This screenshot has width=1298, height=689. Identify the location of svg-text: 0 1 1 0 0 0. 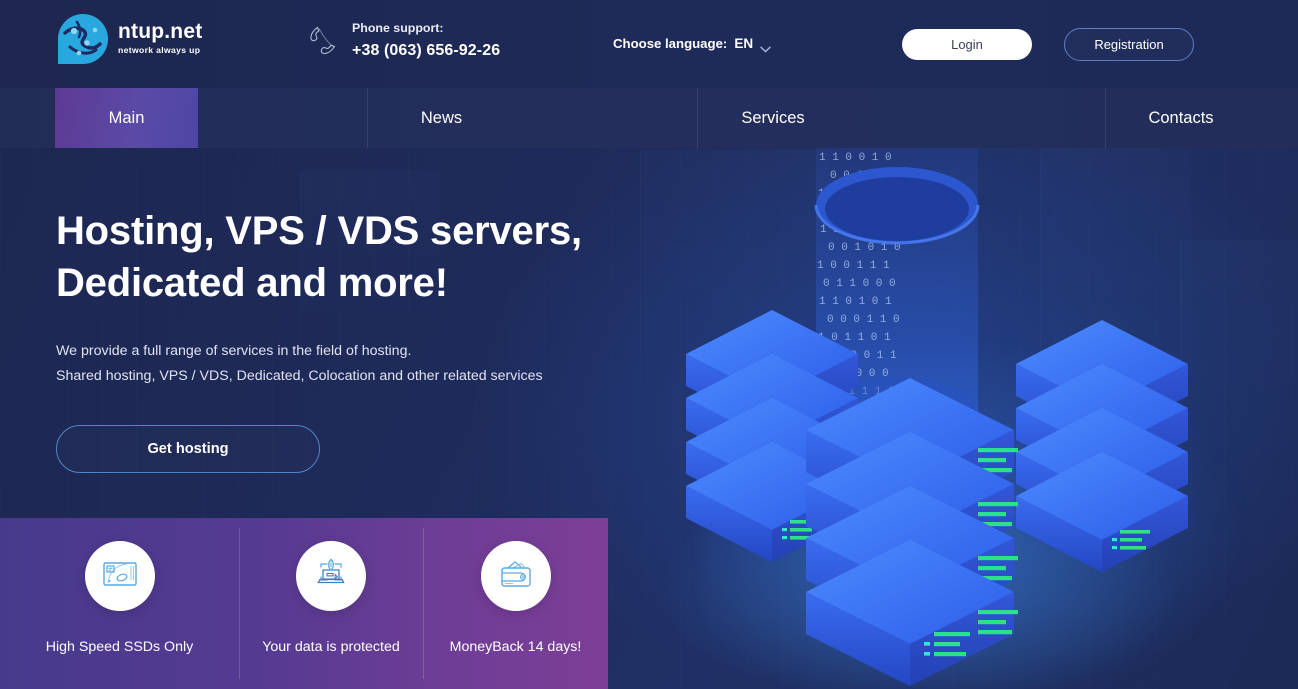
(859, 284).